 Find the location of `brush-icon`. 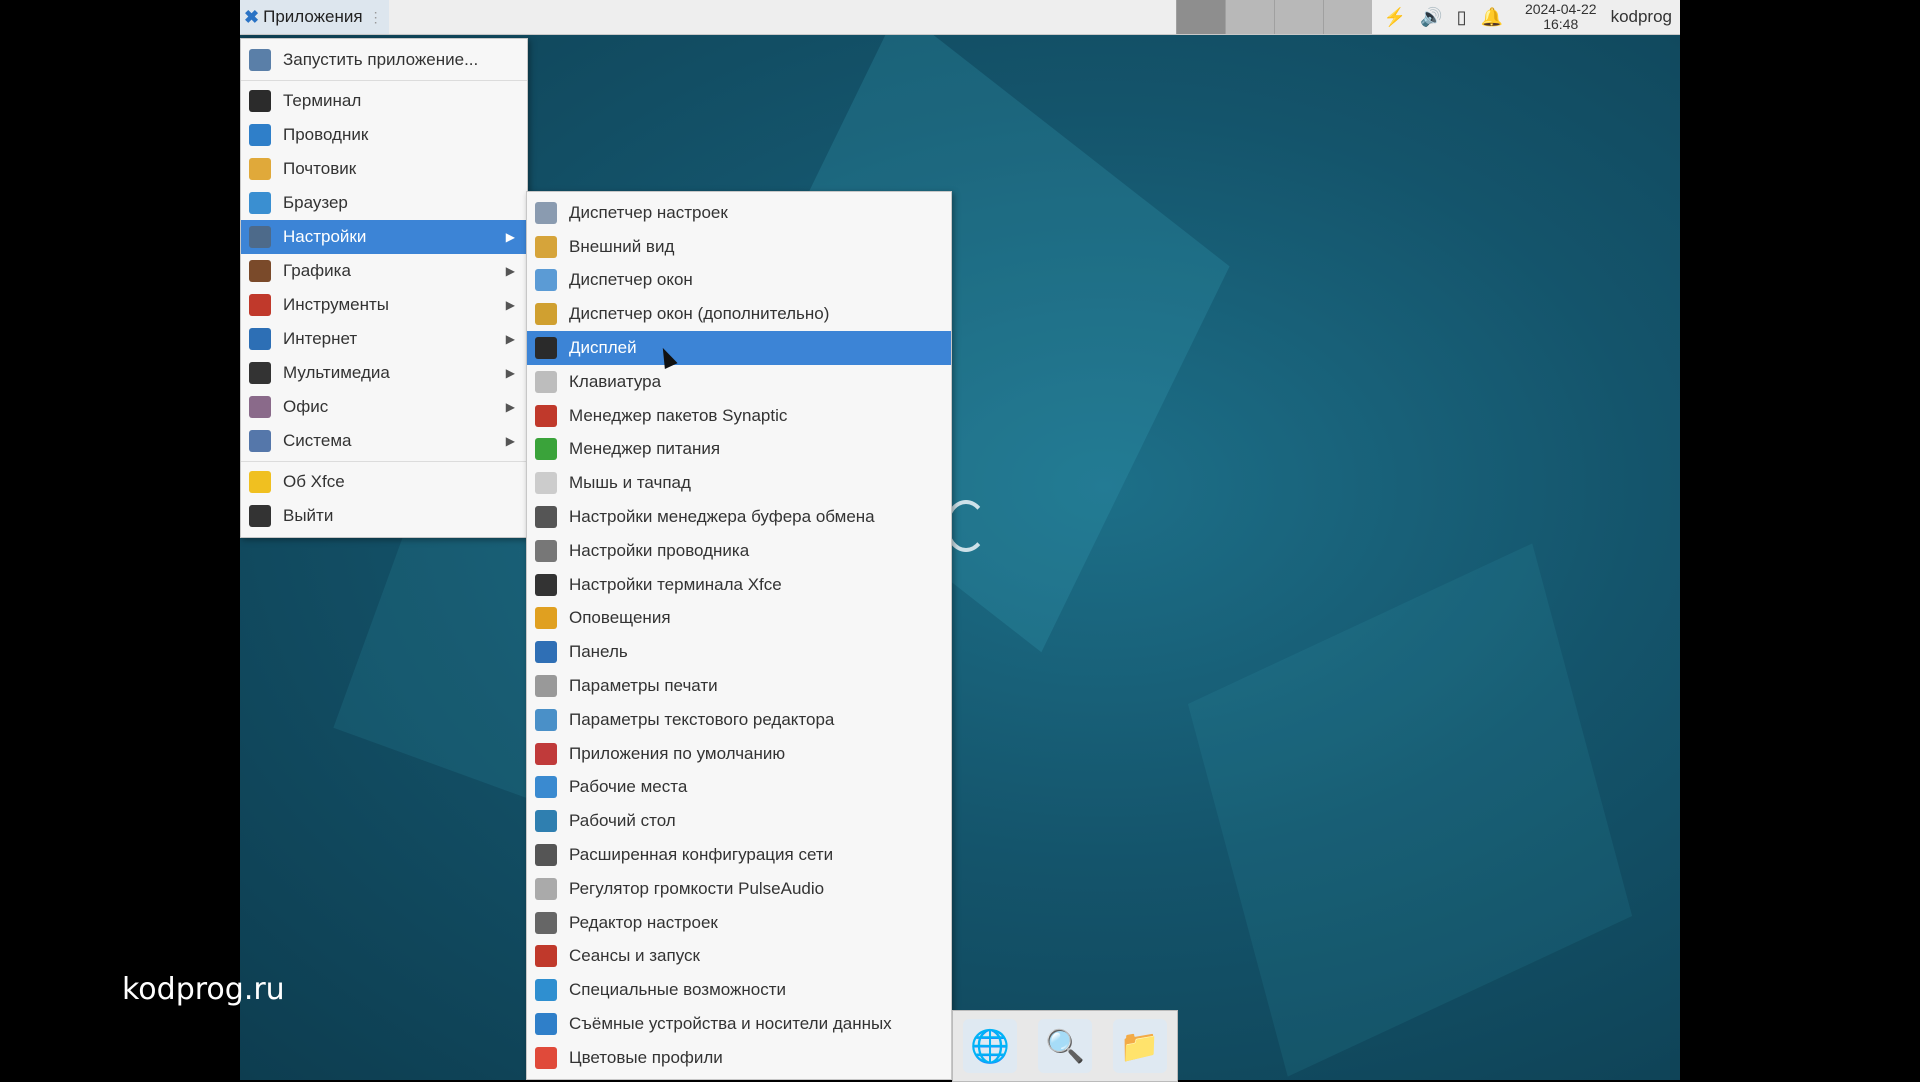

brush-icon is located at coordinates (260, 271).